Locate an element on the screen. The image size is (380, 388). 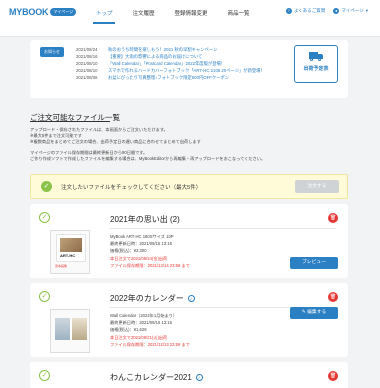
file-title: 2021年の思い出 (2) is located at coordinates (145, 219).